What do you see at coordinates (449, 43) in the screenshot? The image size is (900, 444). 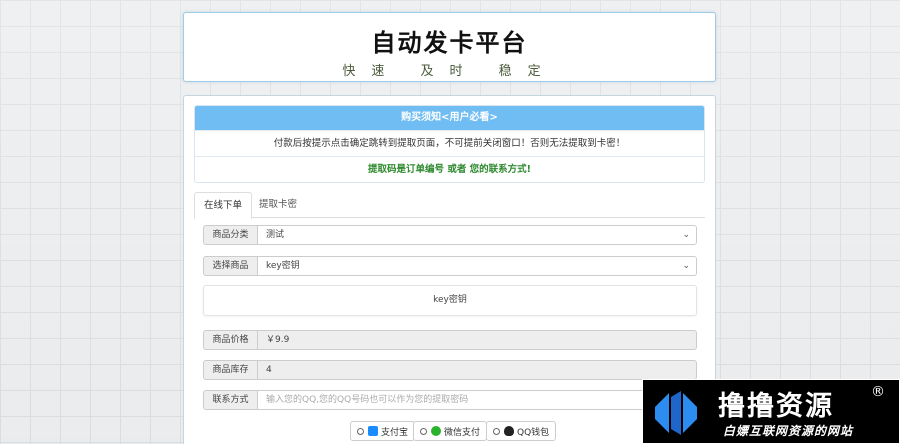 I see `site-title: 自动发卡平台` at bounding box center [449, 43].